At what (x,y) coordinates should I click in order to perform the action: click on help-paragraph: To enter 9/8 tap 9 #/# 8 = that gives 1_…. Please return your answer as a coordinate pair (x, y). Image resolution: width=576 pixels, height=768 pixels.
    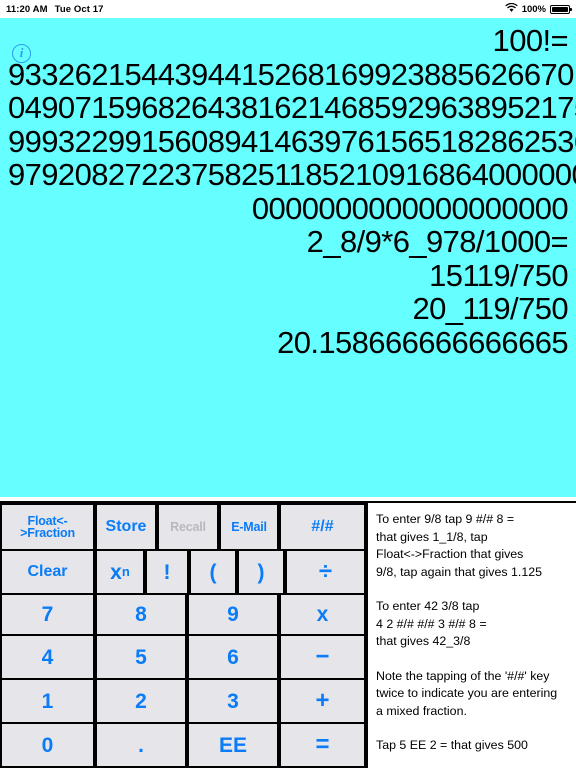
    Looking at the image, I should click on (459, 545).